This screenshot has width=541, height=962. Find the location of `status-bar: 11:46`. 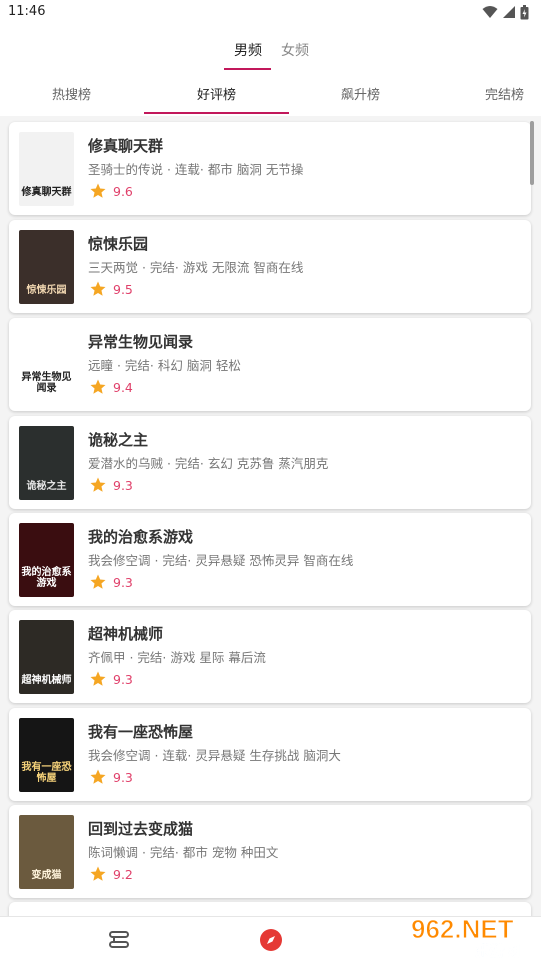

status-bar: 11:46 is located at coordinates (270, 12).